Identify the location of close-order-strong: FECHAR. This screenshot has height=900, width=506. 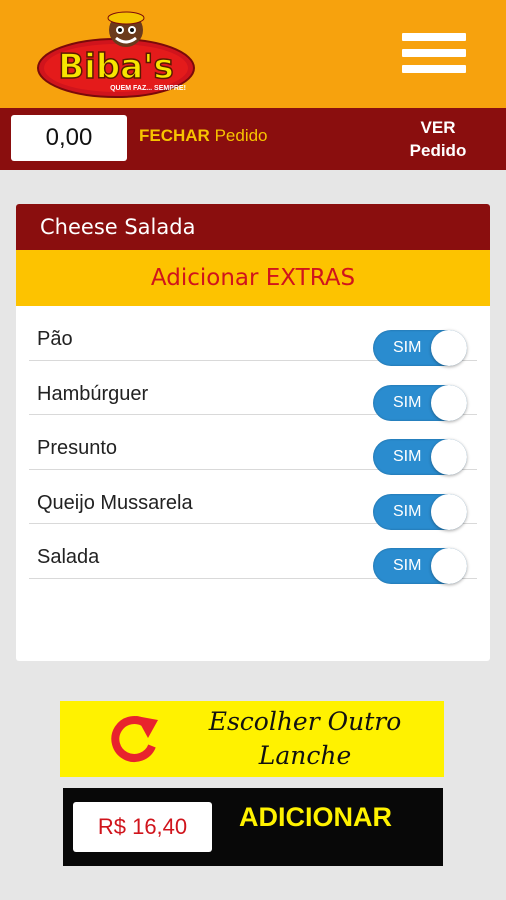
(174, 135).